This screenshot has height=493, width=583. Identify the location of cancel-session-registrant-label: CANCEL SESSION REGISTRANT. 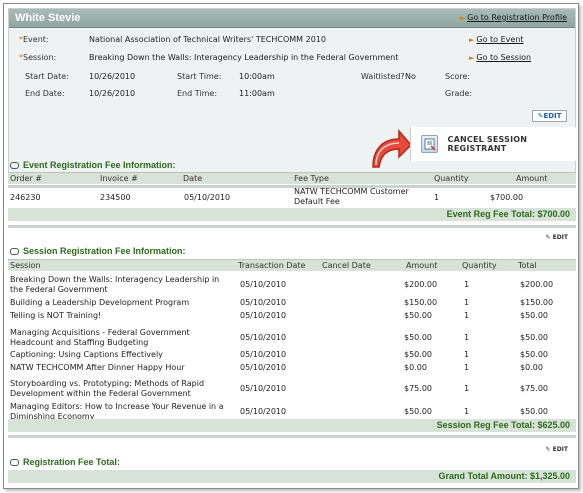
(487, 144).